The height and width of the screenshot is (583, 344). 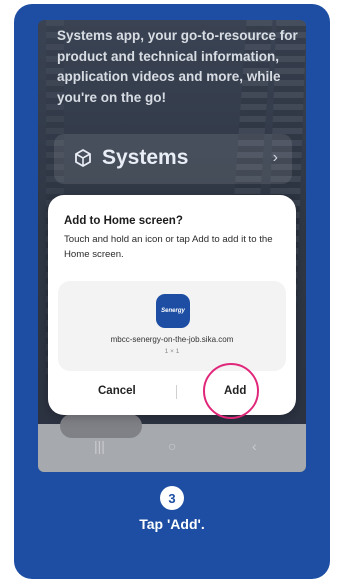 I want to click on recent-apps-icon: |||, so click(x=99, y=446).